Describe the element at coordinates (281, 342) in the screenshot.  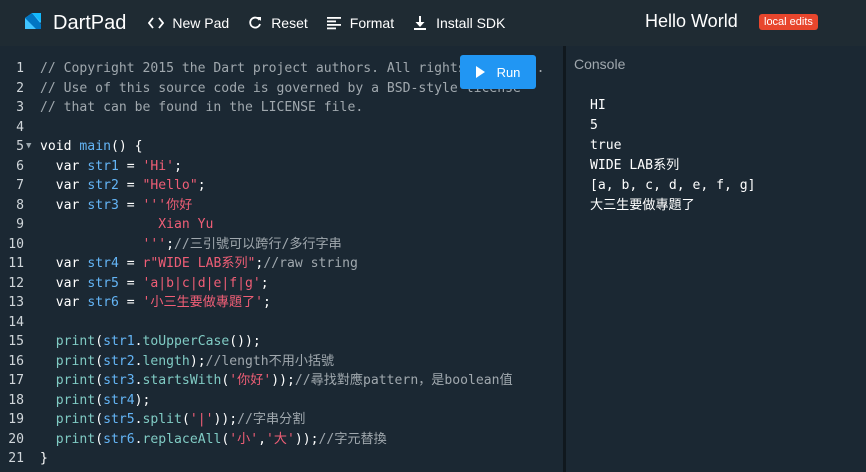
I see `code-line: 15 print(str1.toUpperCase());` at that location.